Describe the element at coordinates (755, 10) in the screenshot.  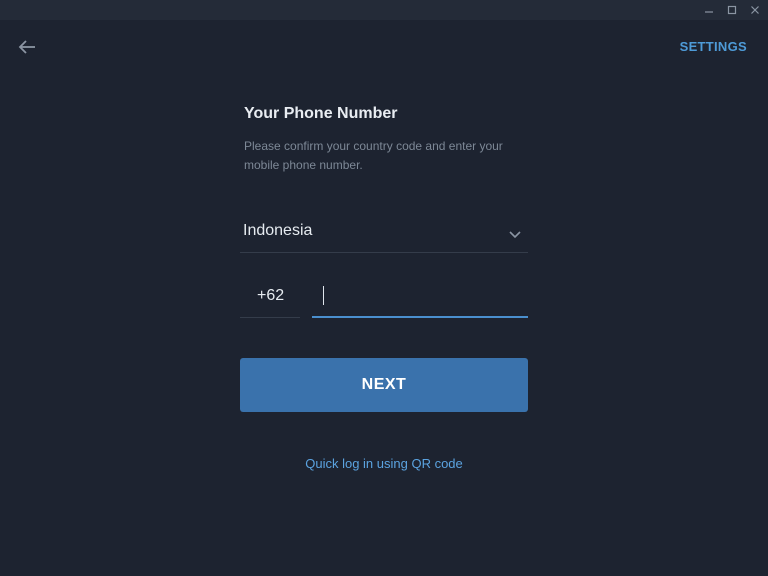
I see `close-icon` at that location.